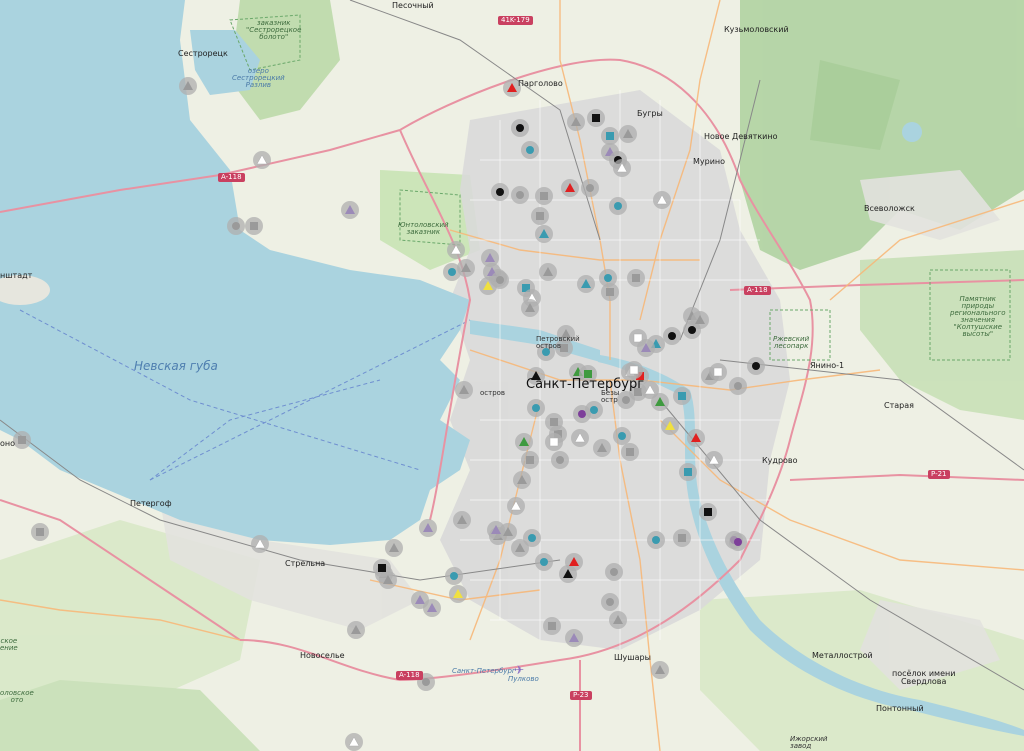 This screenshot has height=751, width=1024. What do you see at coordinates (231, 177) in the screenshot?
I see `road-shield-a118-west: A-118` at bounding box center [231, 177].